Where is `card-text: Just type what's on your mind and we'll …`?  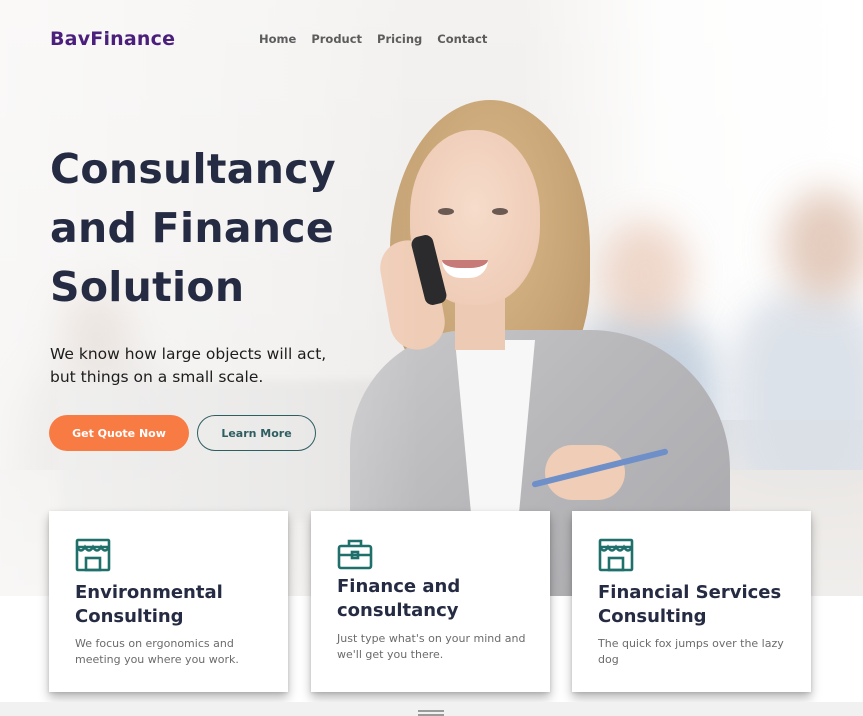 card-text: Just type what's on your mind and we'll … is located at coordinates (431, 646).